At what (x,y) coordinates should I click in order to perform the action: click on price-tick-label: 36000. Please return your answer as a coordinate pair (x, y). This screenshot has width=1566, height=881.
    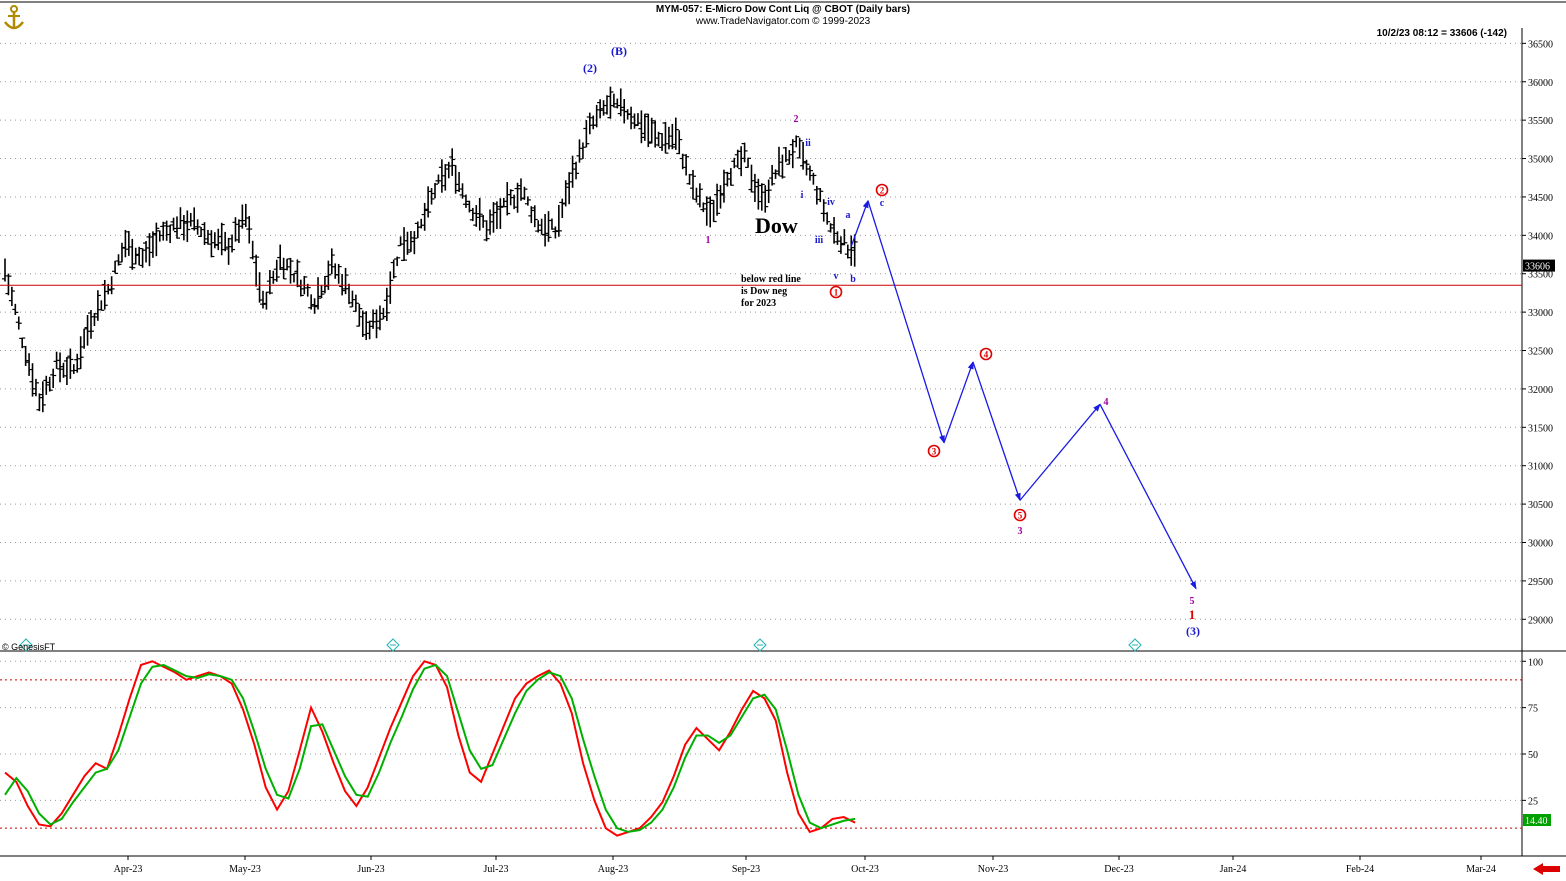
    Looking at the image, I should click on (1540, 83).